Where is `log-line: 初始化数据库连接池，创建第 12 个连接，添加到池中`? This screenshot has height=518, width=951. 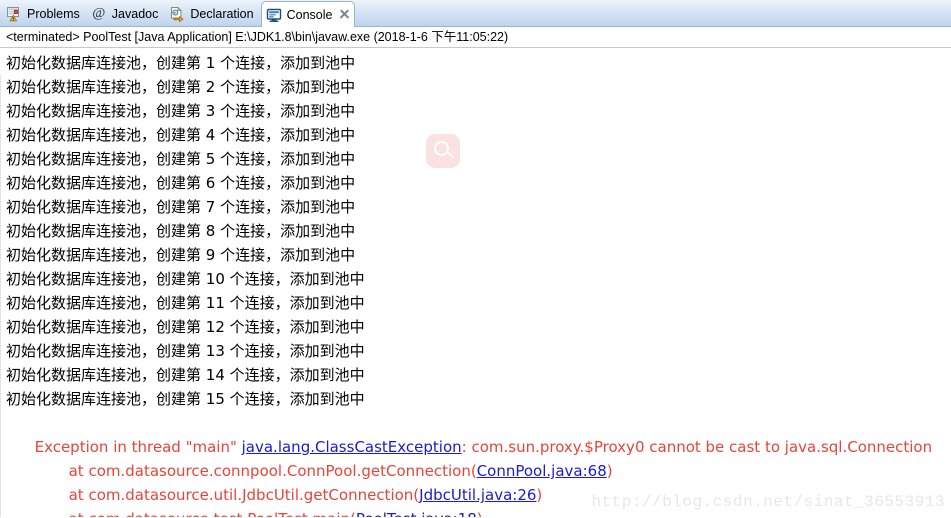 log-line: 初始化数据库连接池，创建第 12 个连接，添加到池中 is located at coordinates (185, 327).